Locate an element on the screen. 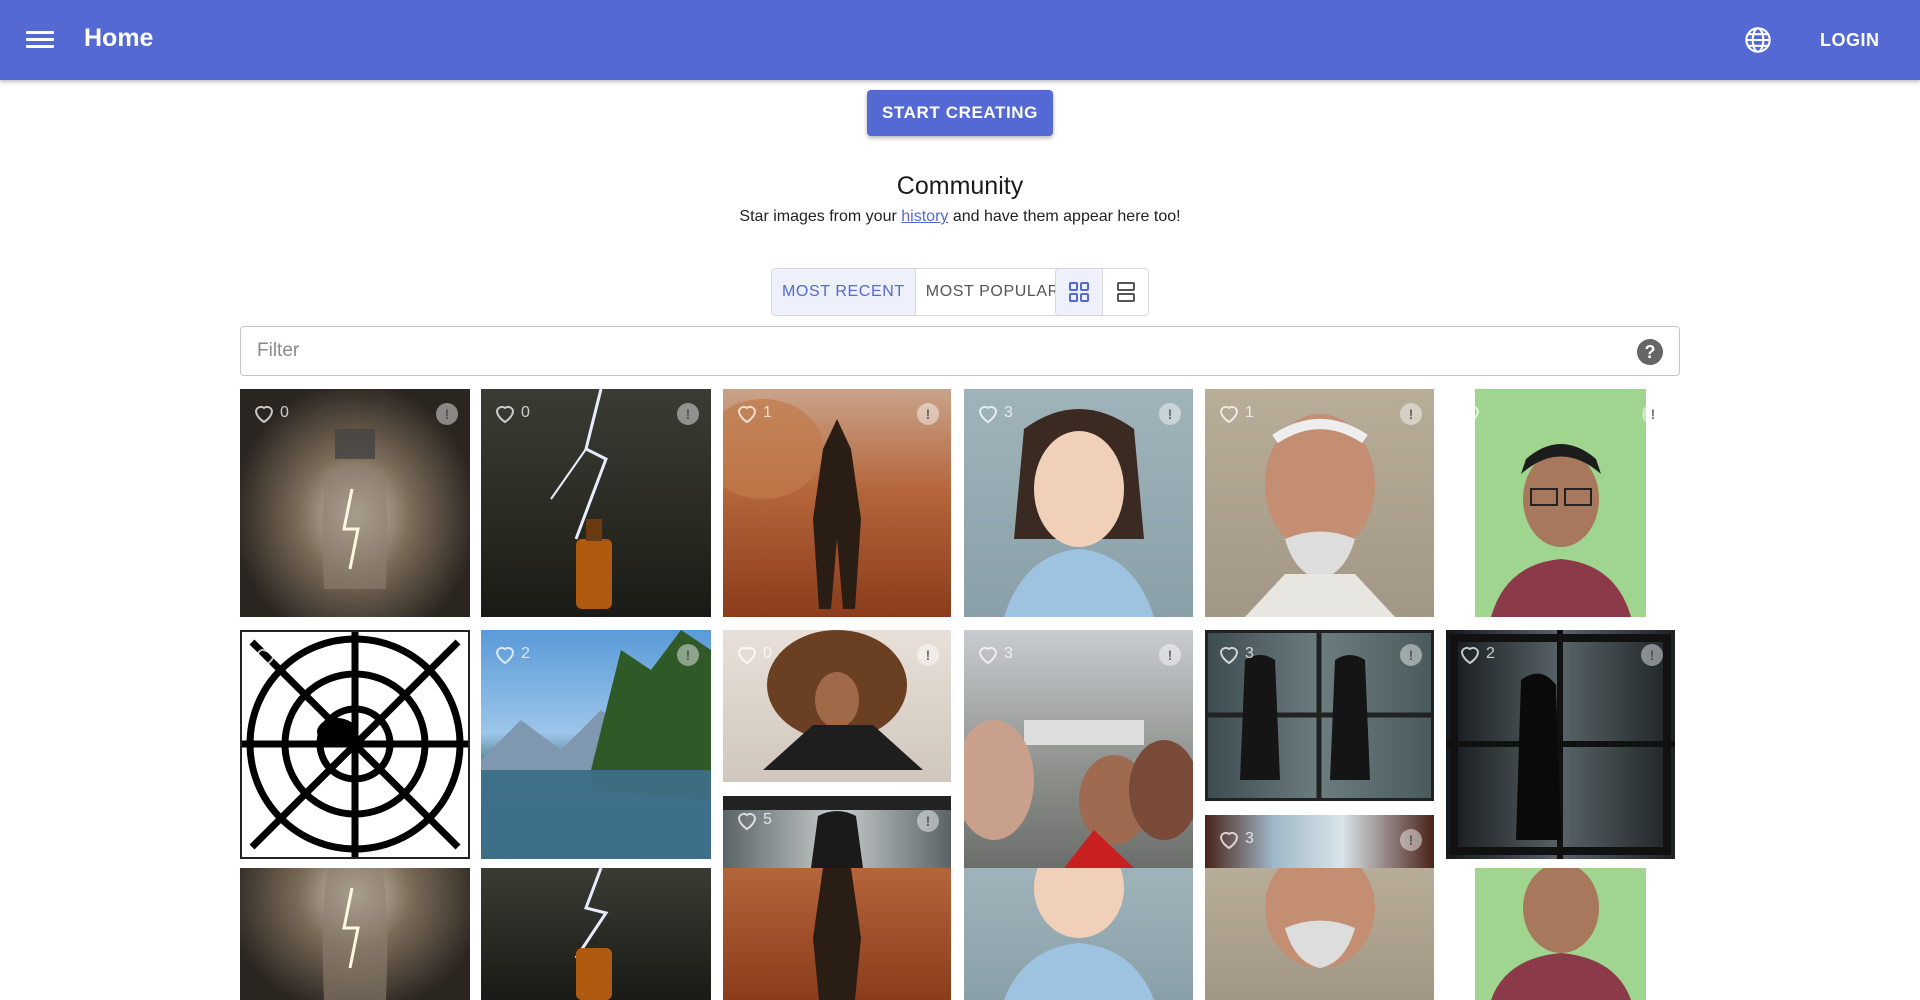  like-count: 5 is located at coordinates (767, 819).